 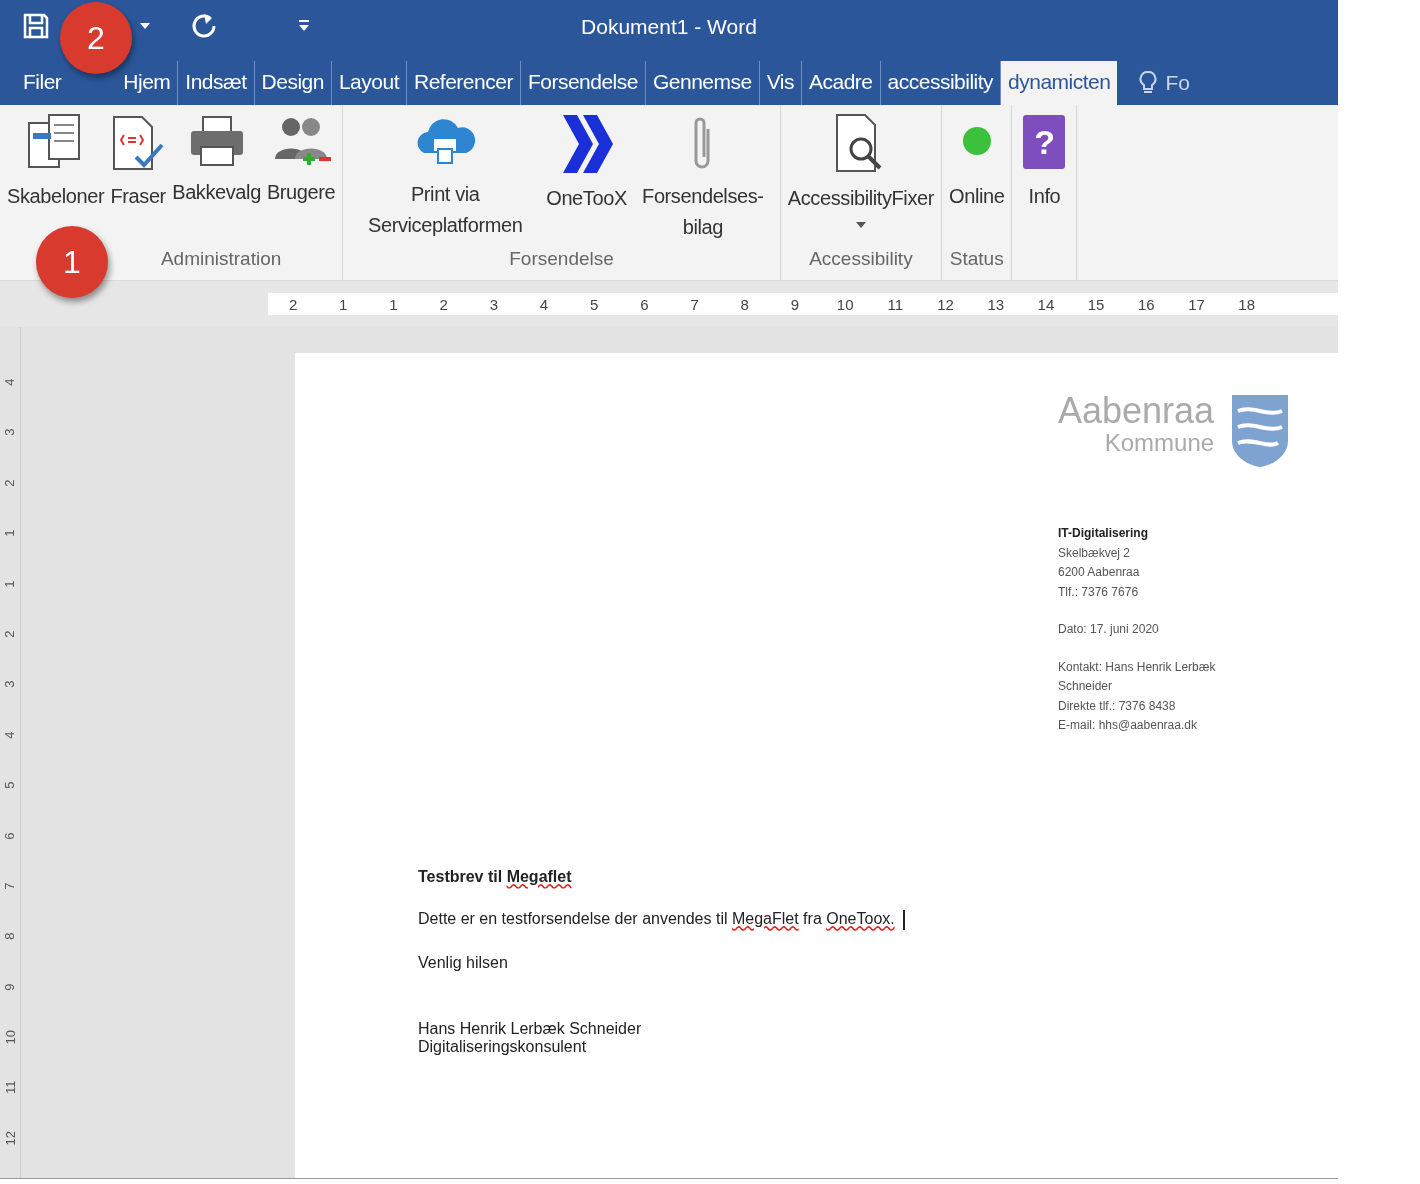 I want to click on address-line: IT-Digitalisering, so click(x=1103, y=533).